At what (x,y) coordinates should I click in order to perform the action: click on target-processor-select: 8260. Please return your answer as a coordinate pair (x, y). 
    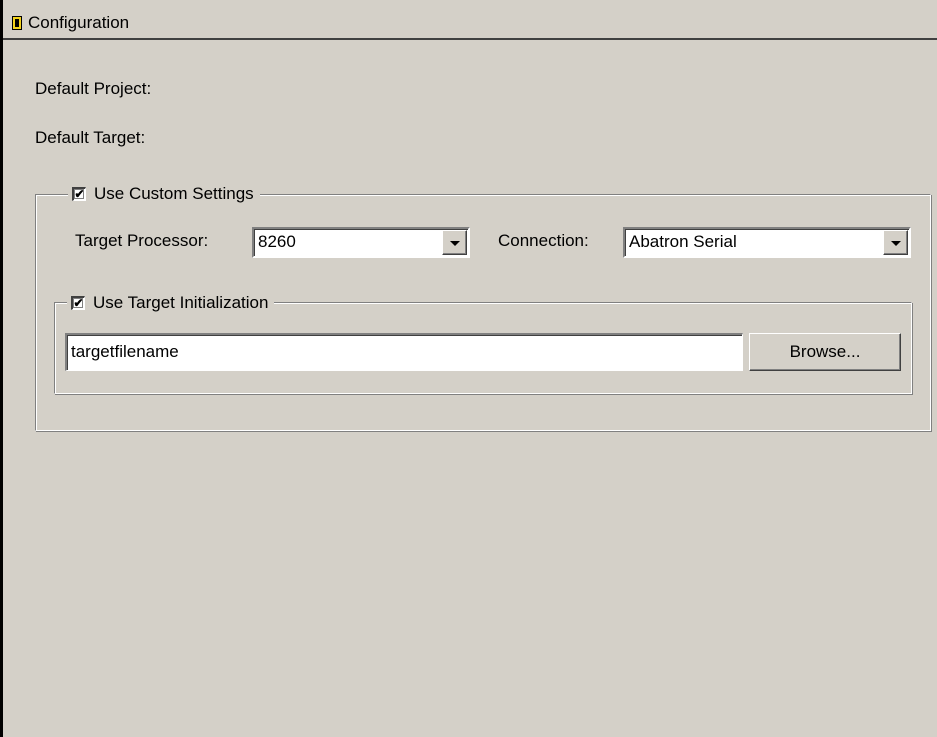
    Looking at the image, I should click on (361, 242).